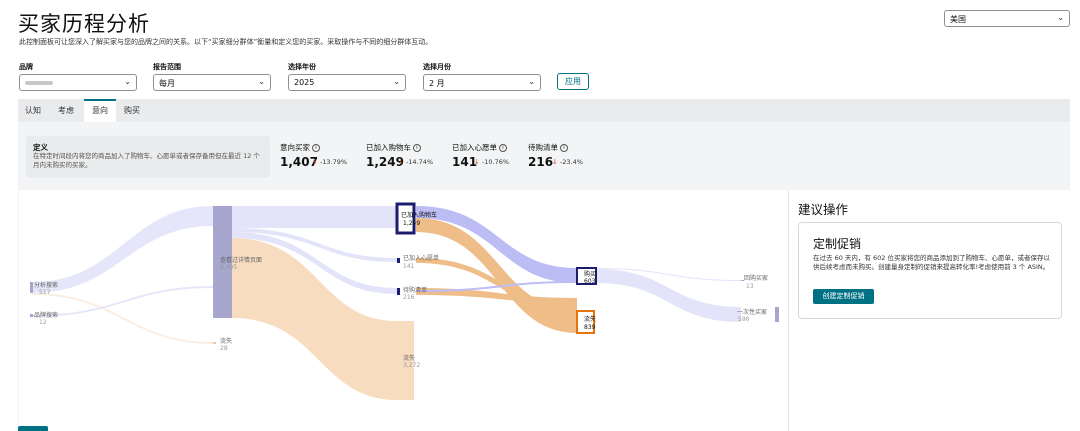 The height and width of the screenshot is (431, 1080). What do you see at coordinates (409, 266) in the screenshot?
I see `value-wishlist: 141` at bounding box center [409, 266].